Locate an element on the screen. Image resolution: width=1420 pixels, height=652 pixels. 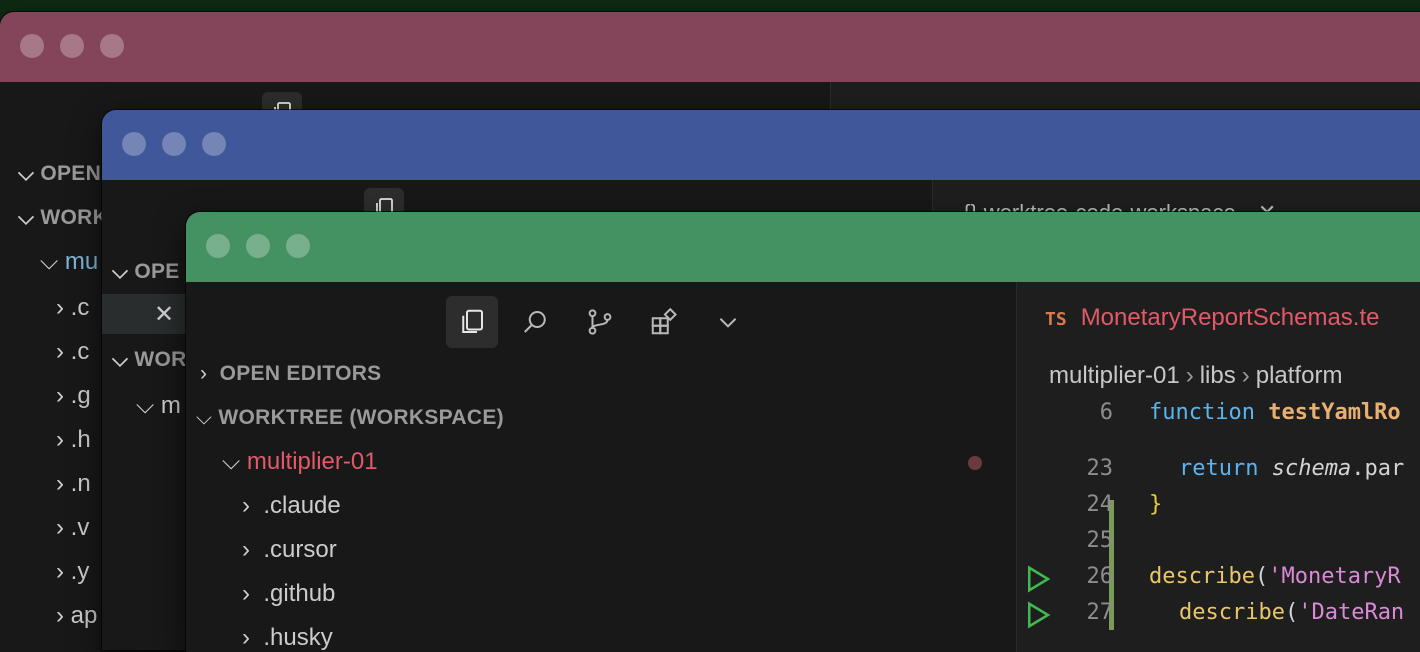
tree-folder: ⌵ m is located at coordinates (158, 406).